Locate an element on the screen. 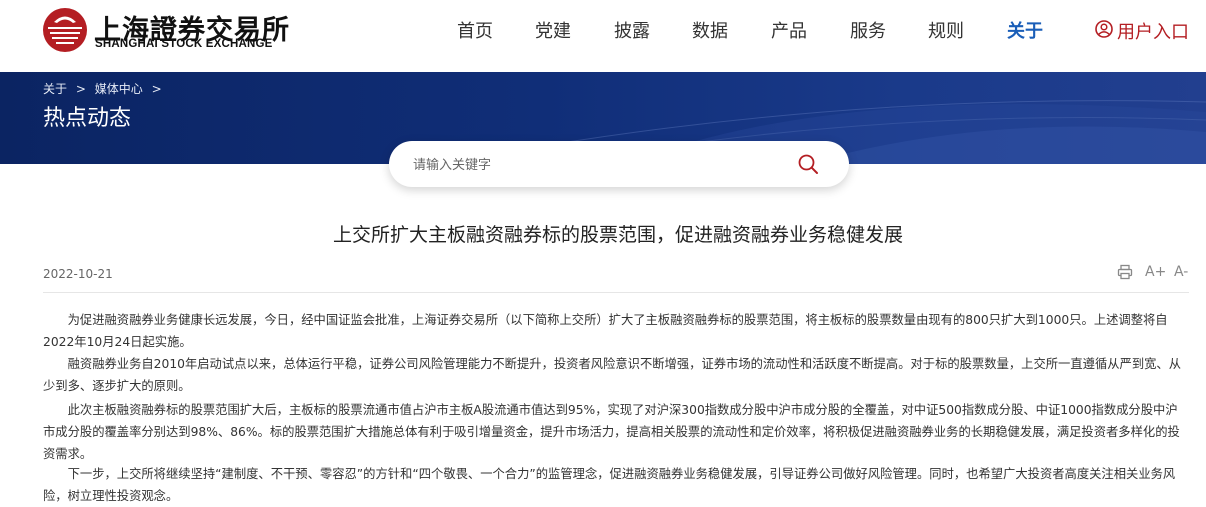 The image size is (1206, 507). font-increase-button: A+ is located at coordinates (1155, 272).